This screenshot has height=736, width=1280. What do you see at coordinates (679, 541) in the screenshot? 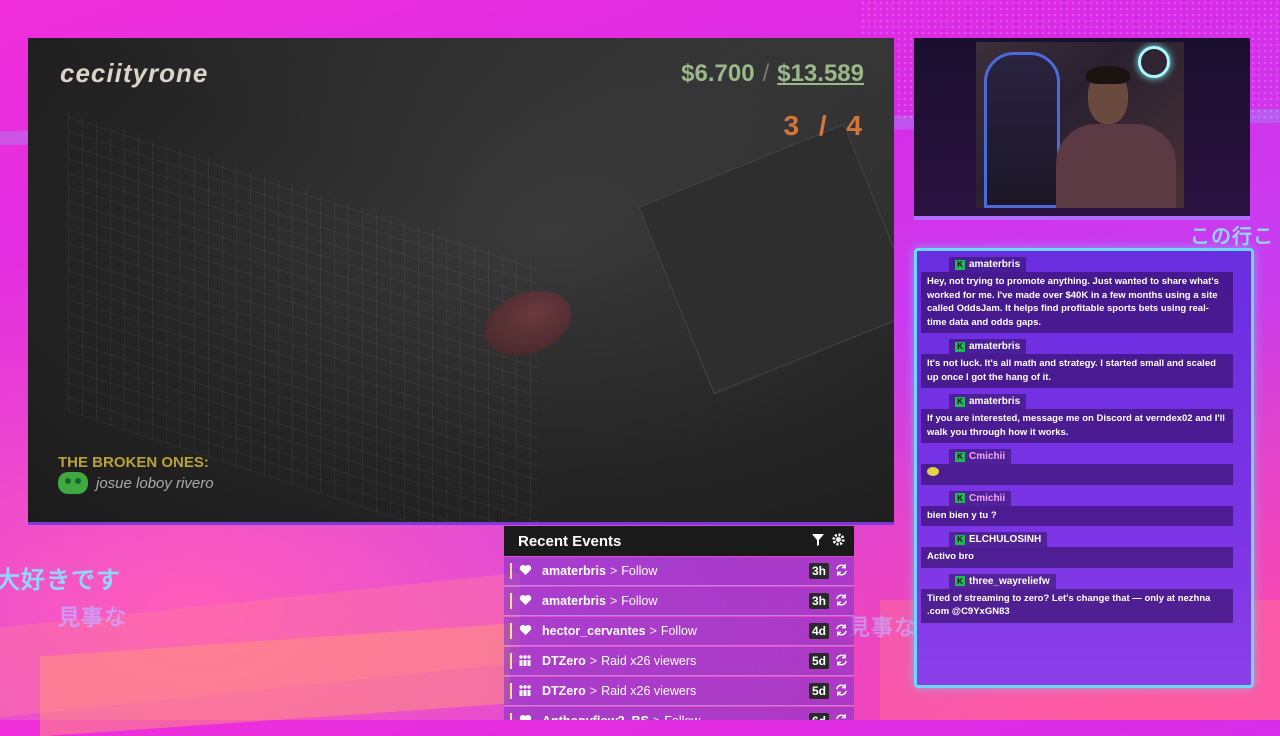
I see `recent-events-header: Recent Events` at bounding box center [679, 541].